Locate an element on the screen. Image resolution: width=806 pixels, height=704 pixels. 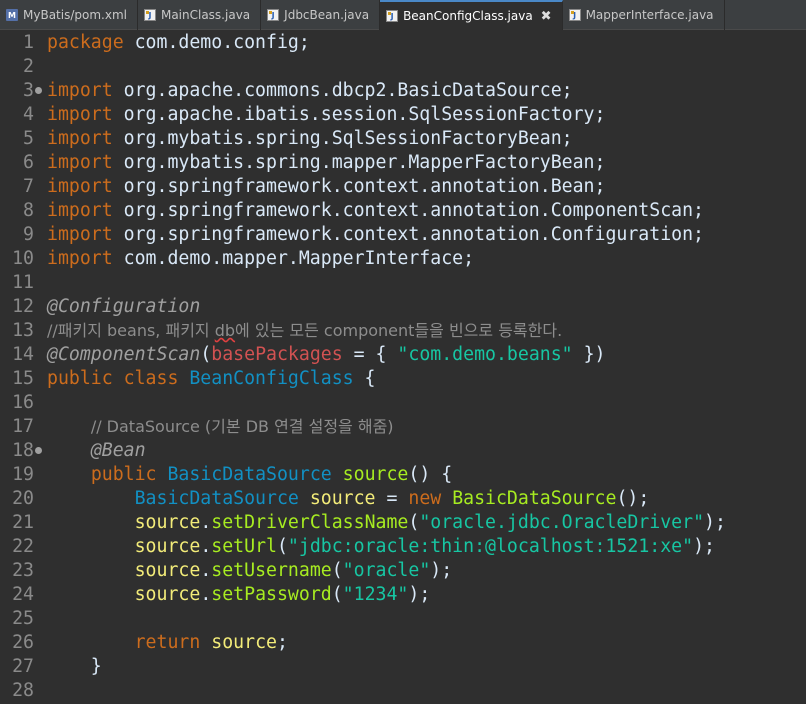
string-literal: "jdbc:oracle:thin:@localhost:1521:xe" is located at coordinates (490, 546).